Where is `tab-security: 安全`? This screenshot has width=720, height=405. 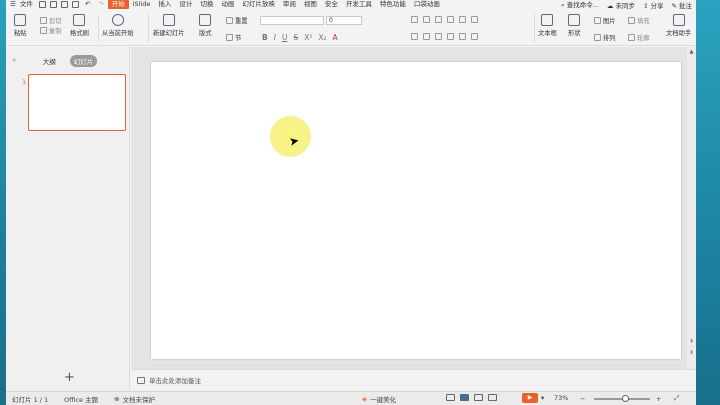
tab-security: 安全 is located at coordinates (331, 4).